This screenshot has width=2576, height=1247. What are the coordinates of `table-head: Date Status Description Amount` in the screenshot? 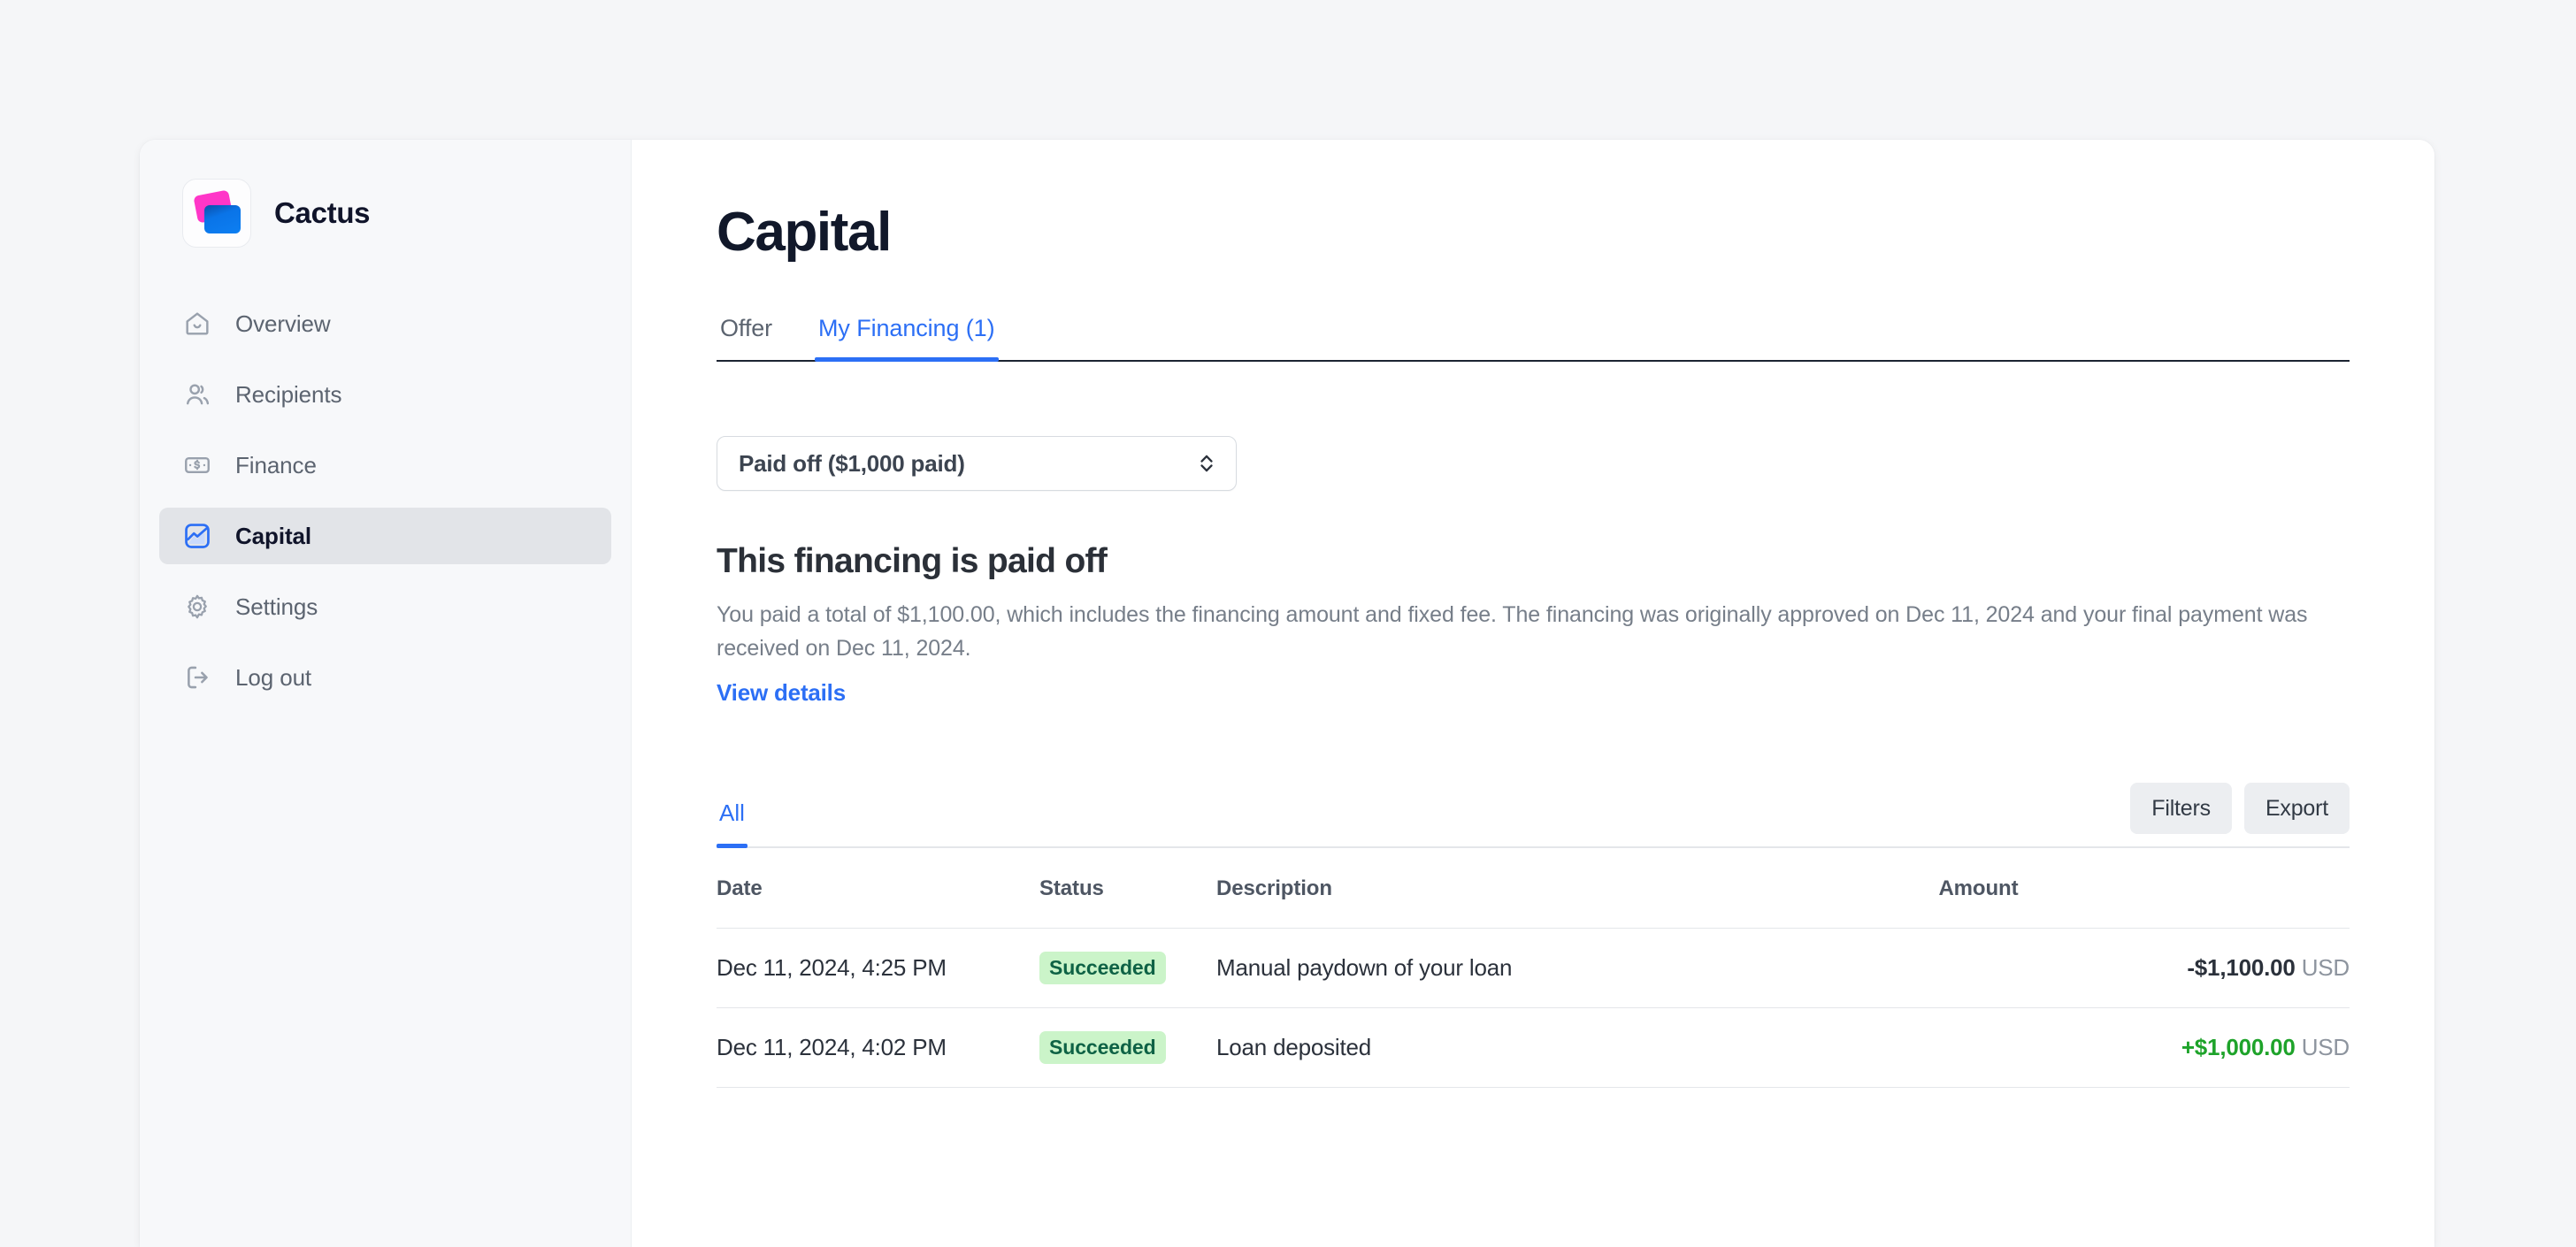 It's located at (1533, 888).